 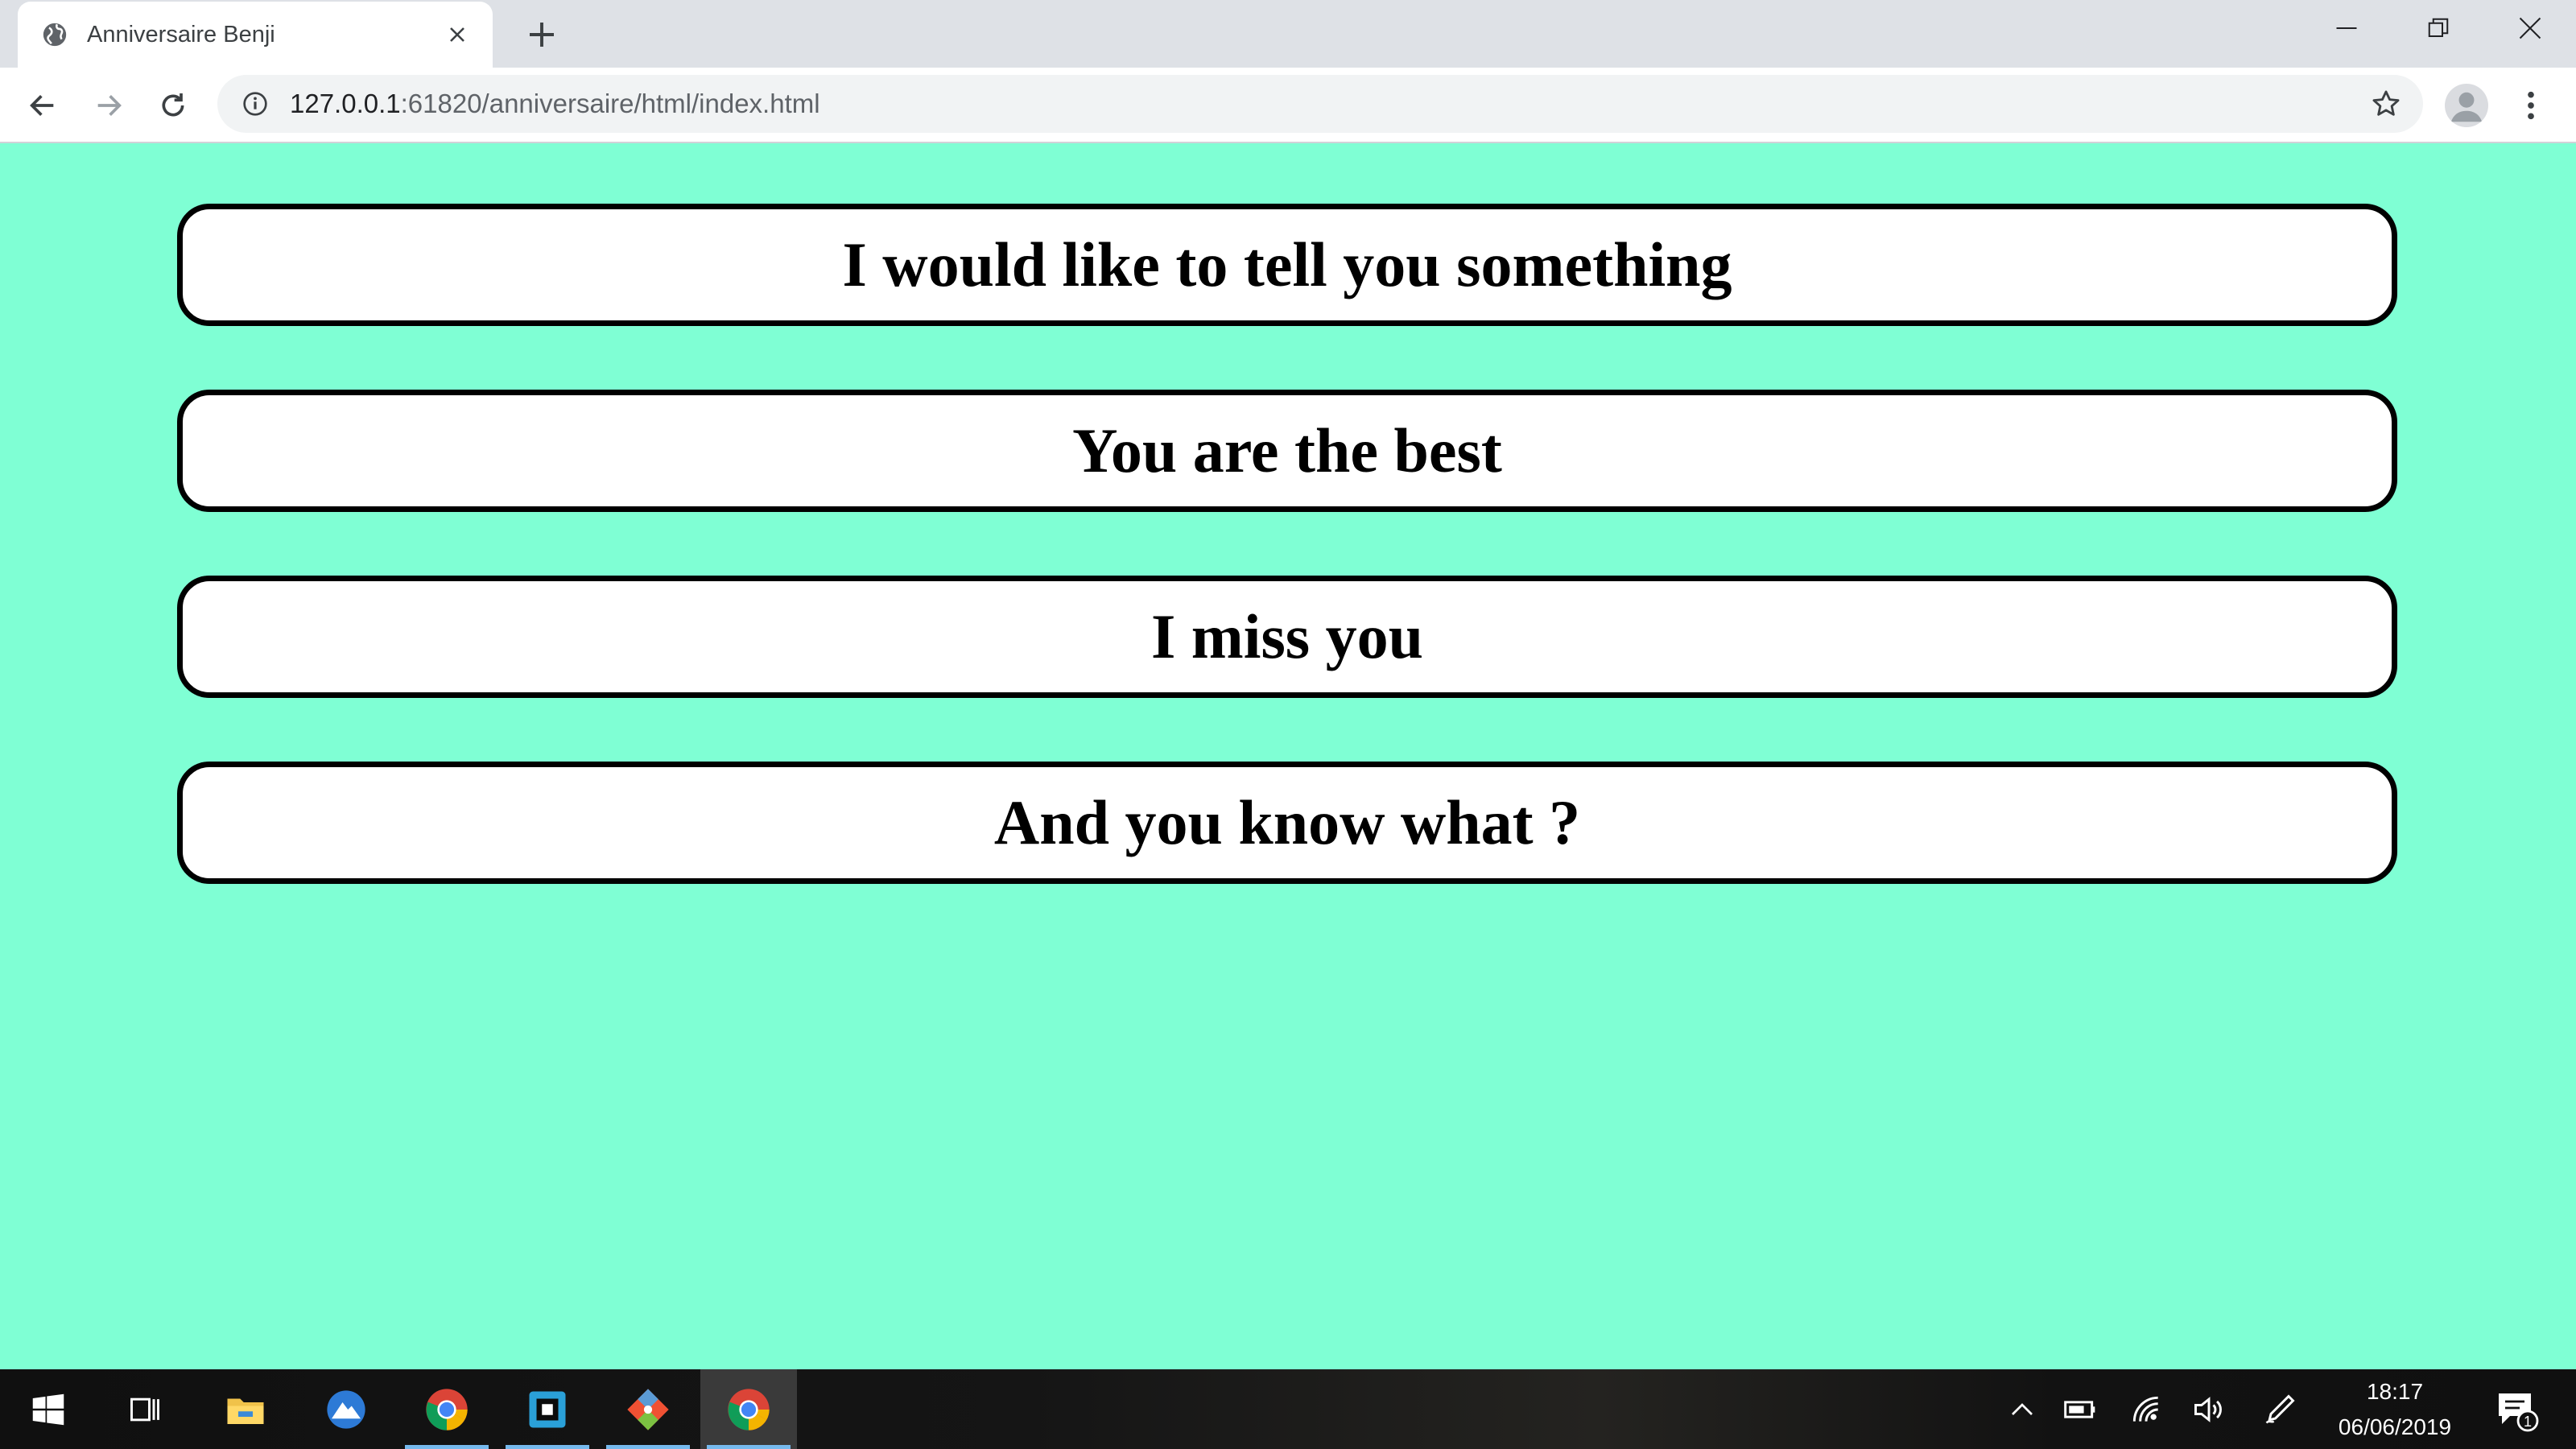 What do you see at coordinates (2528, 1422) in the screenshot?
I see `notification-count: 1` at bounding box center [2528, 1422].